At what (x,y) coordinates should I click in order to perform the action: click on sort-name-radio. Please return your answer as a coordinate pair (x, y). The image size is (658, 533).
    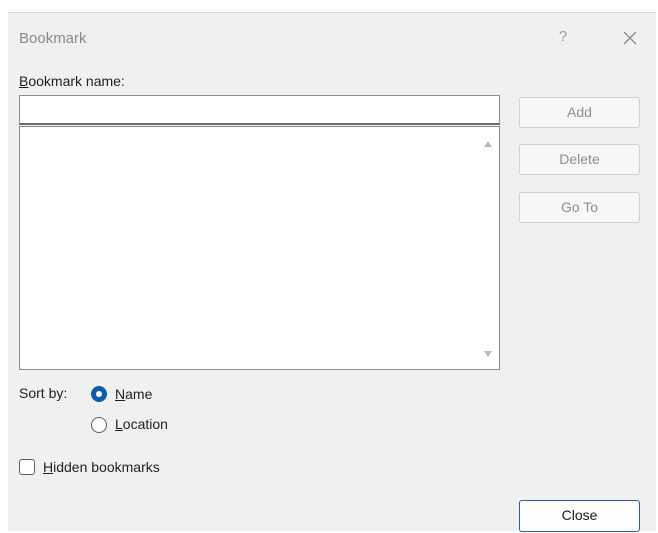
    Looking at the image, I should click on (99, 394).